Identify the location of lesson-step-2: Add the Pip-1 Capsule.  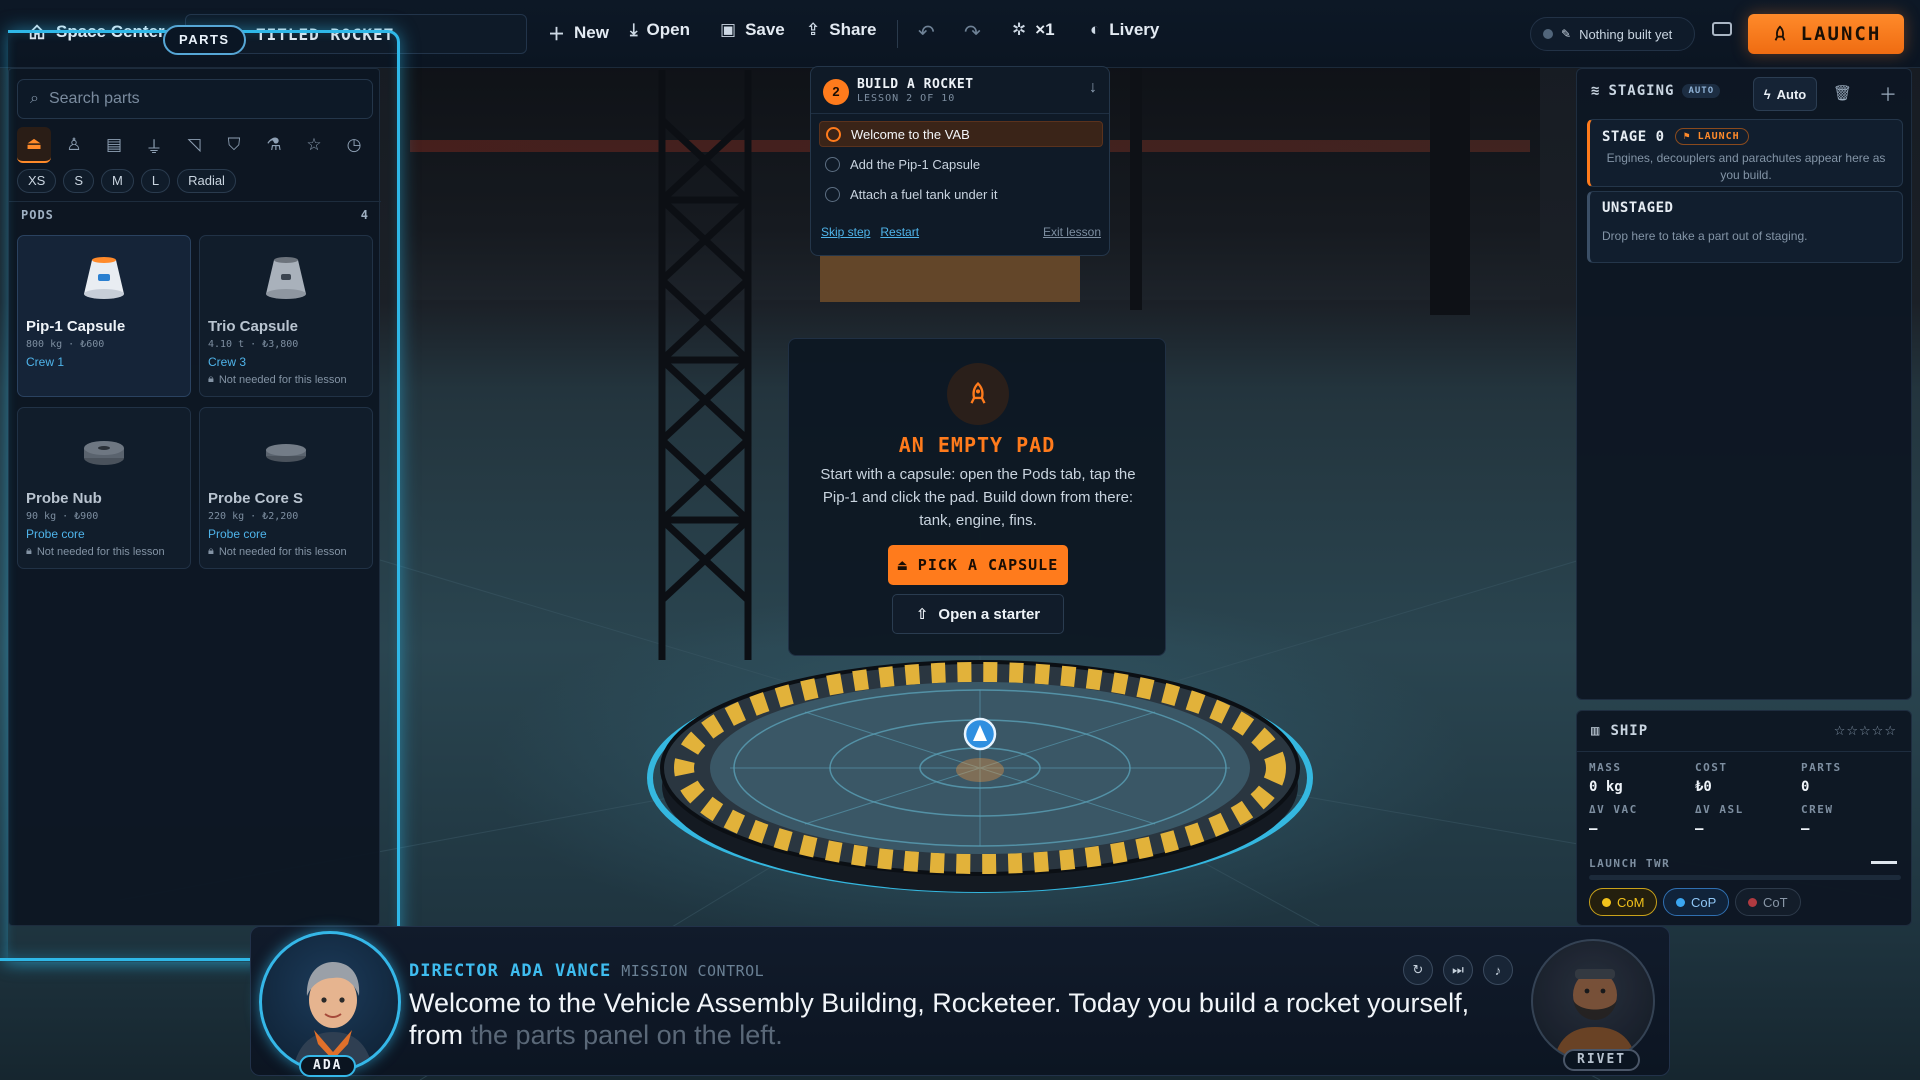
(961, 164).